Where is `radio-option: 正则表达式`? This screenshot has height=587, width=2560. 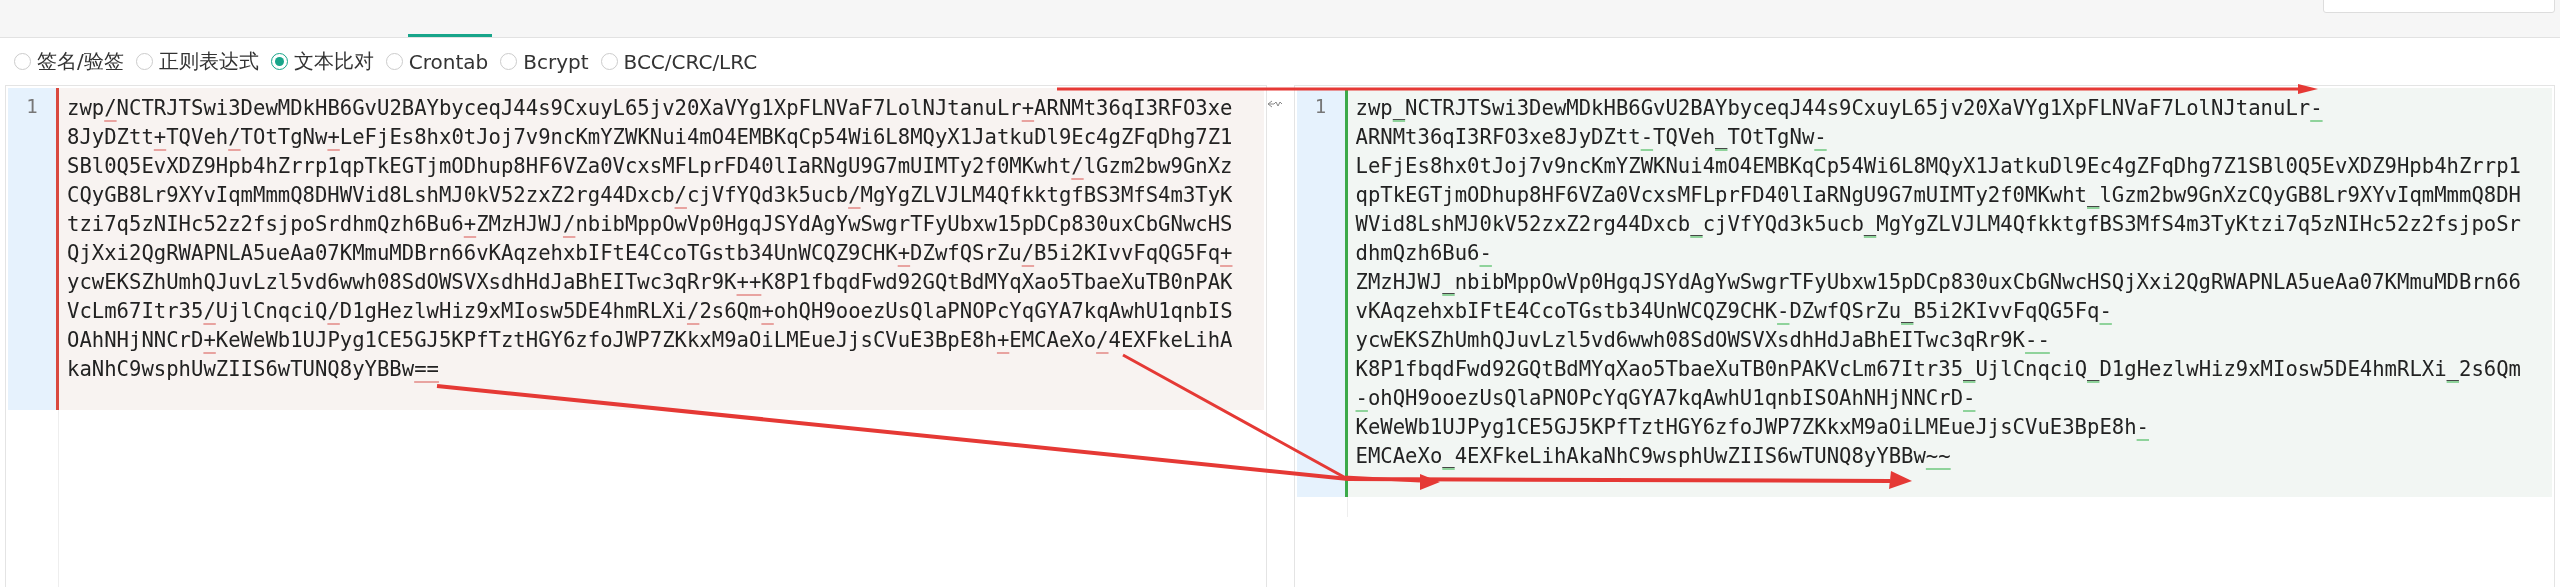 radio-option: 正则表达式 is located at coordinates (197, 61).